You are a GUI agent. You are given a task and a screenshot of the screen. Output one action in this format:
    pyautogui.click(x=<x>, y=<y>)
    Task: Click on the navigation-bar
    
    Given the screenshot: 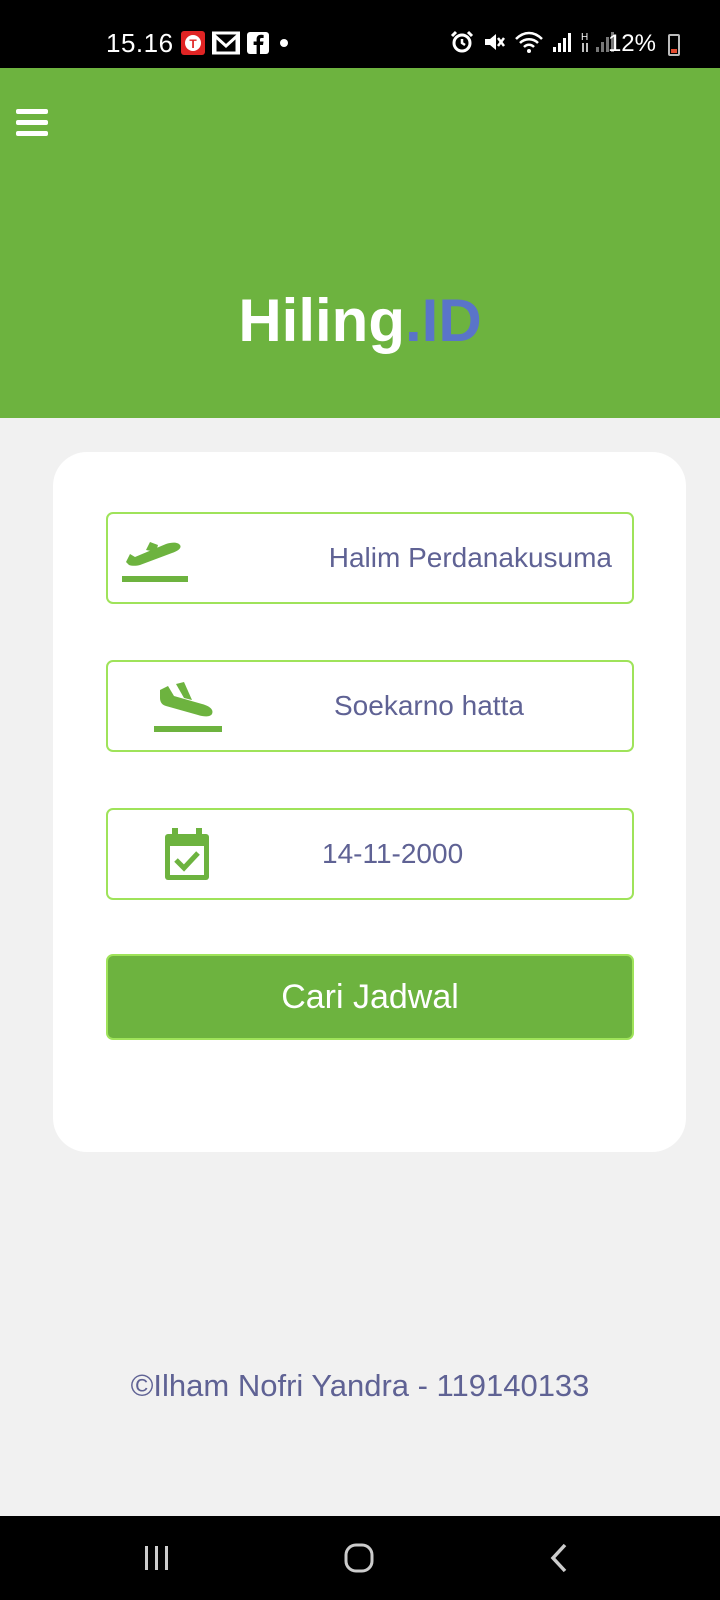 What is the action you would take?
    pyautogui.click(x=360, y=1558)
    